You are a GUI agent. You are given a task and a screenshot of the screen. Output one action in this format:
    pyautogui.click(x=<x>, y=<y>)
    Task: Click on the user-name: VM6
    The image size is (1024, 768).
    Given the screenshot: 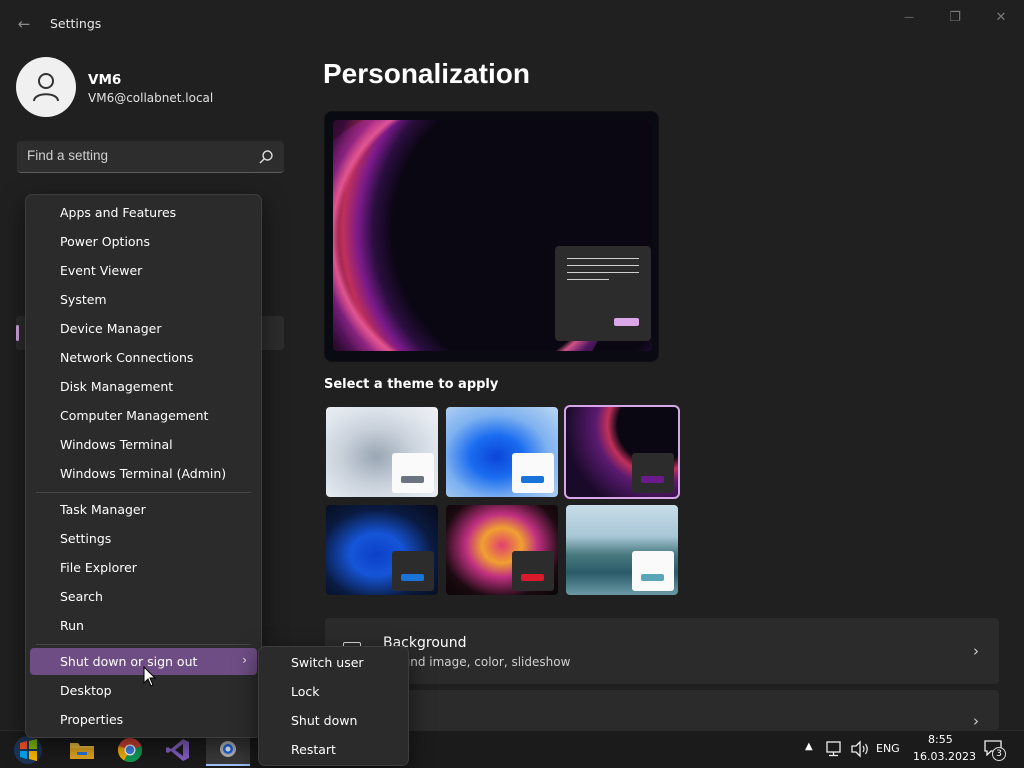 What is the action you would take?
    pyautogui.click(x=105, y=80)
    